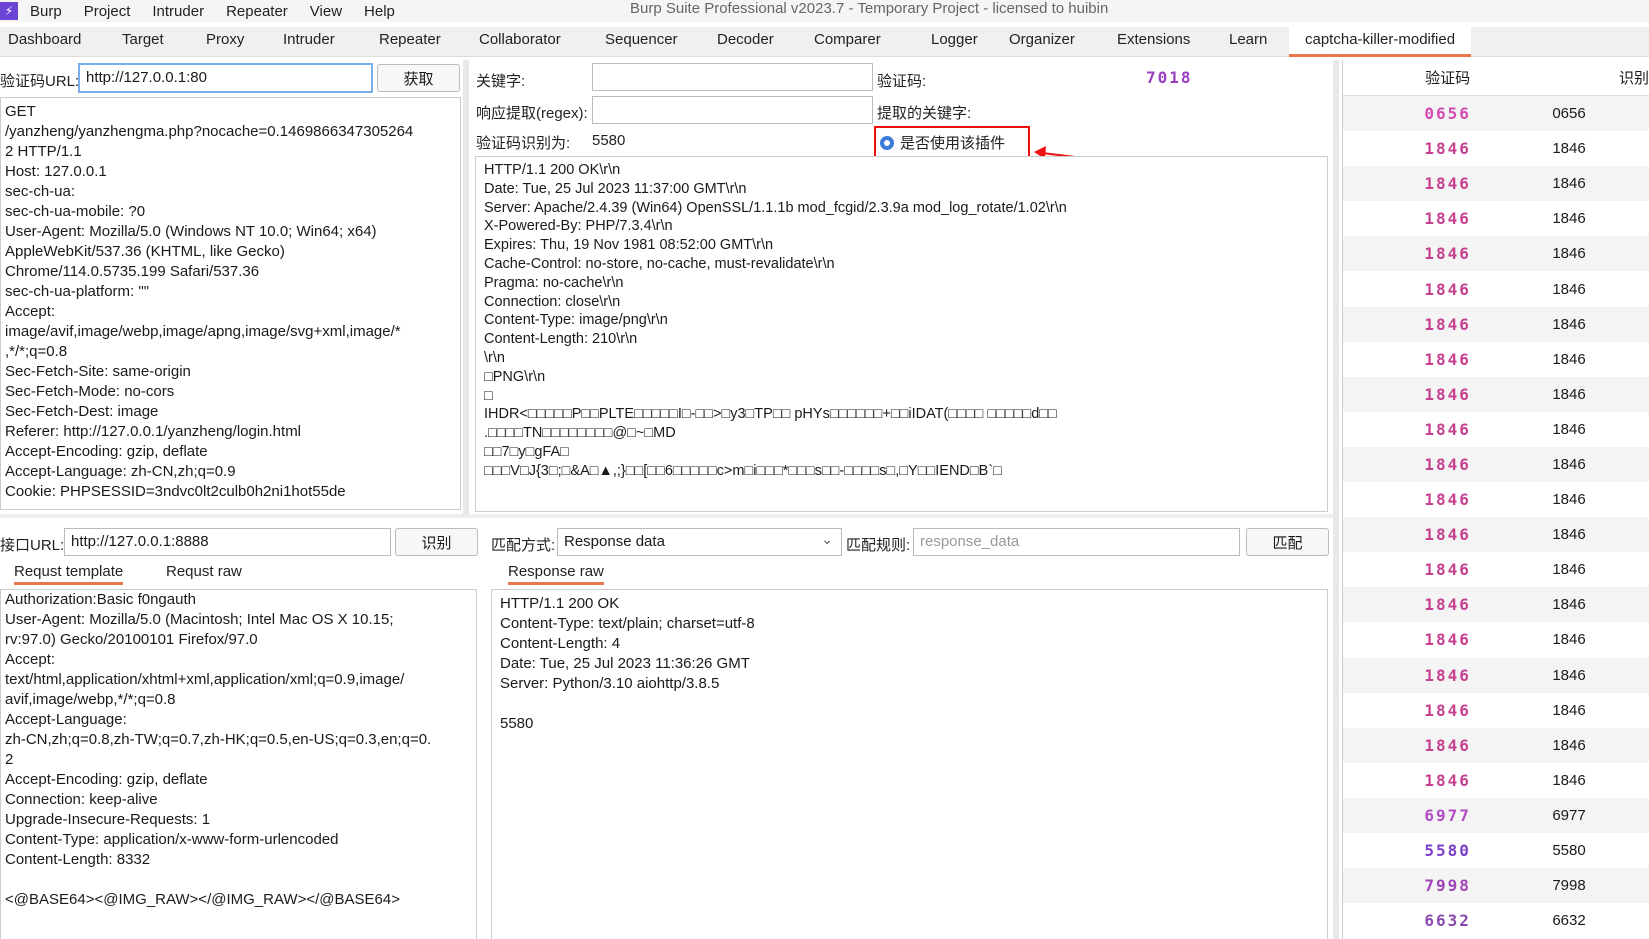 This screenshot has width=1649, height=939. What do you see at coordinates (827, 539) in the screenshot?
I see `chevron-down-icon: ⌄` at bounding box center [827, 539].